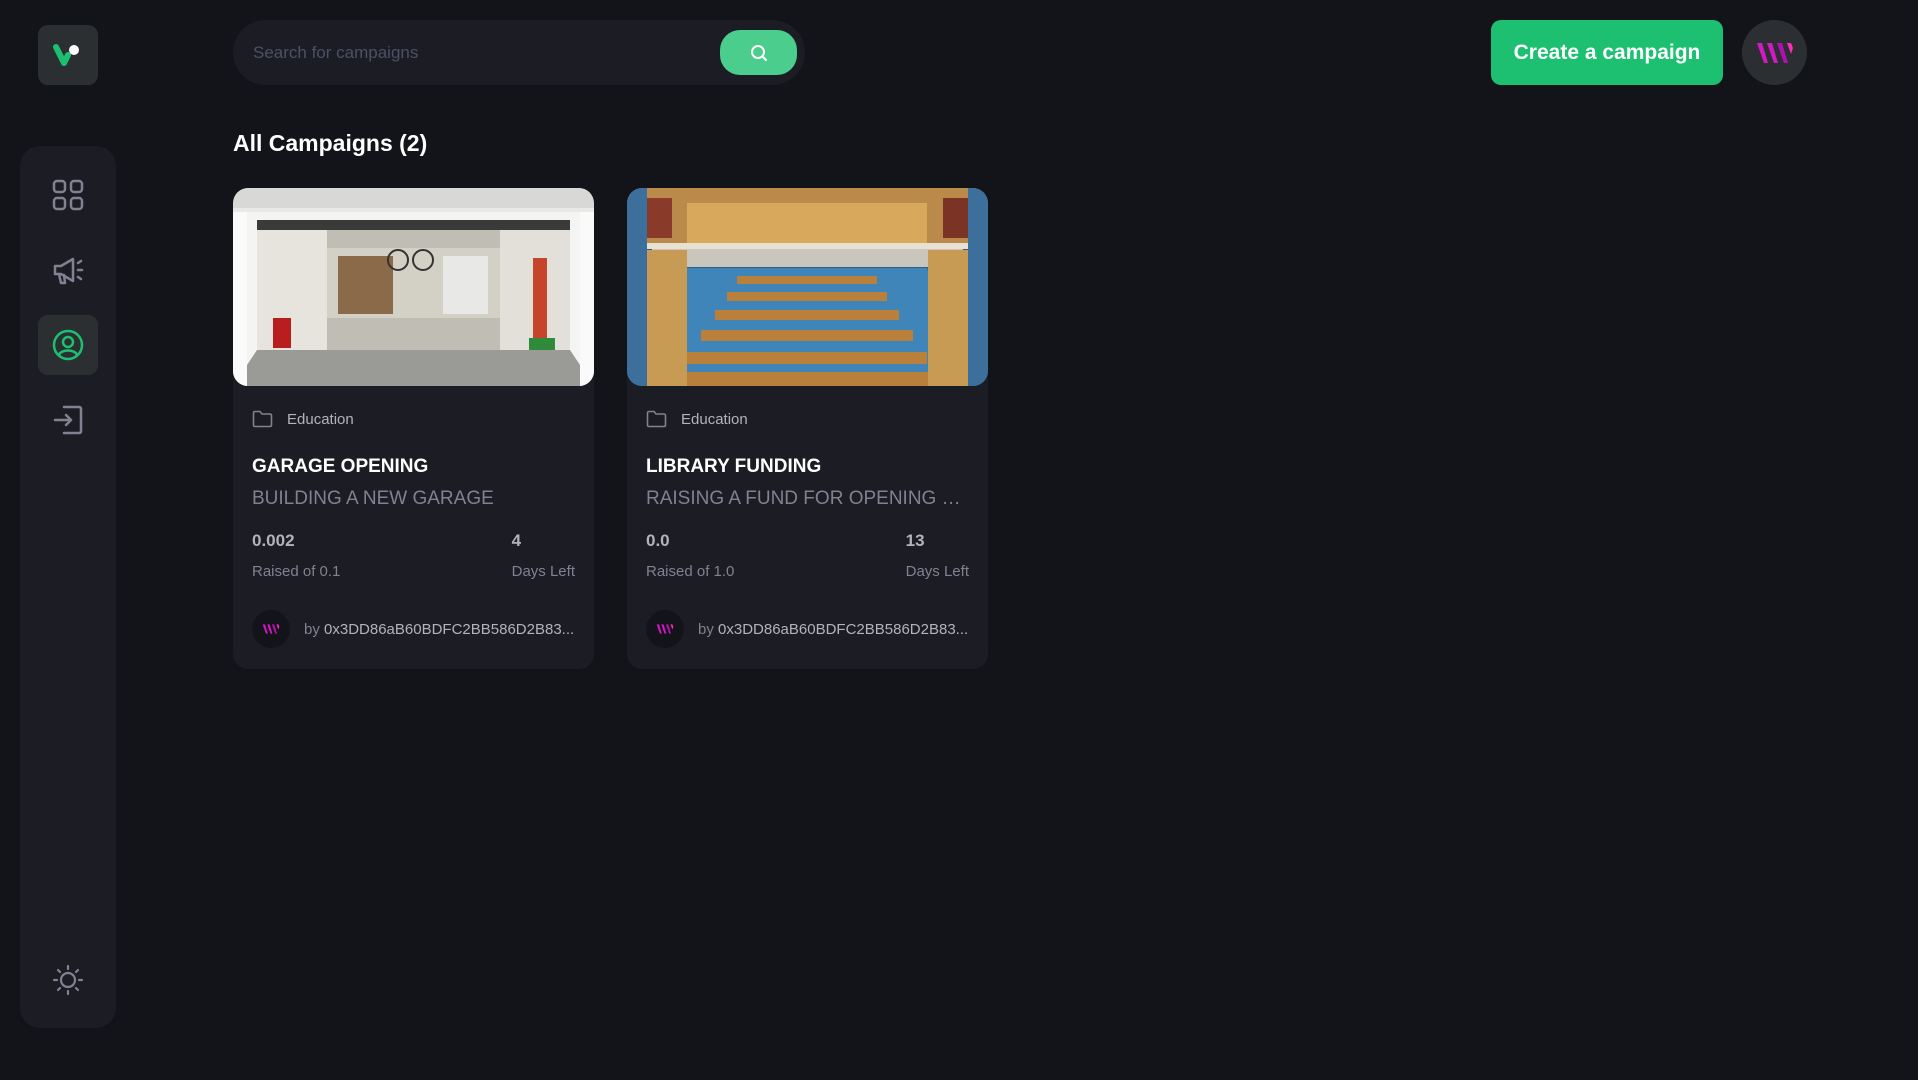  I want to click on search-button, so click(758, 52).